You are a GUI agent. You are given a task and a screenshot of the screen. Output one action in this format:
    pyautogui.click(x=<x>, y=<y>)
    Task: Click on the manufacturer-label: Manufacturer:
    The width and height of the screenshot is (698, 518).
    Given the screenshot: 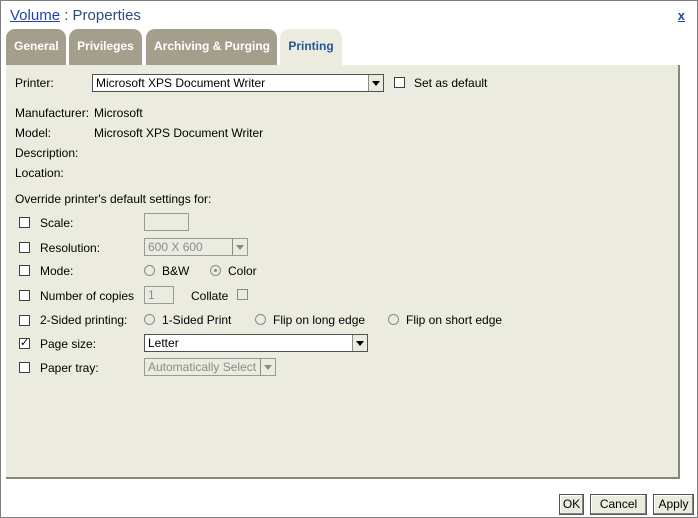 What is the action you would take?
    pyautogui.click(x=52, y=113)
    